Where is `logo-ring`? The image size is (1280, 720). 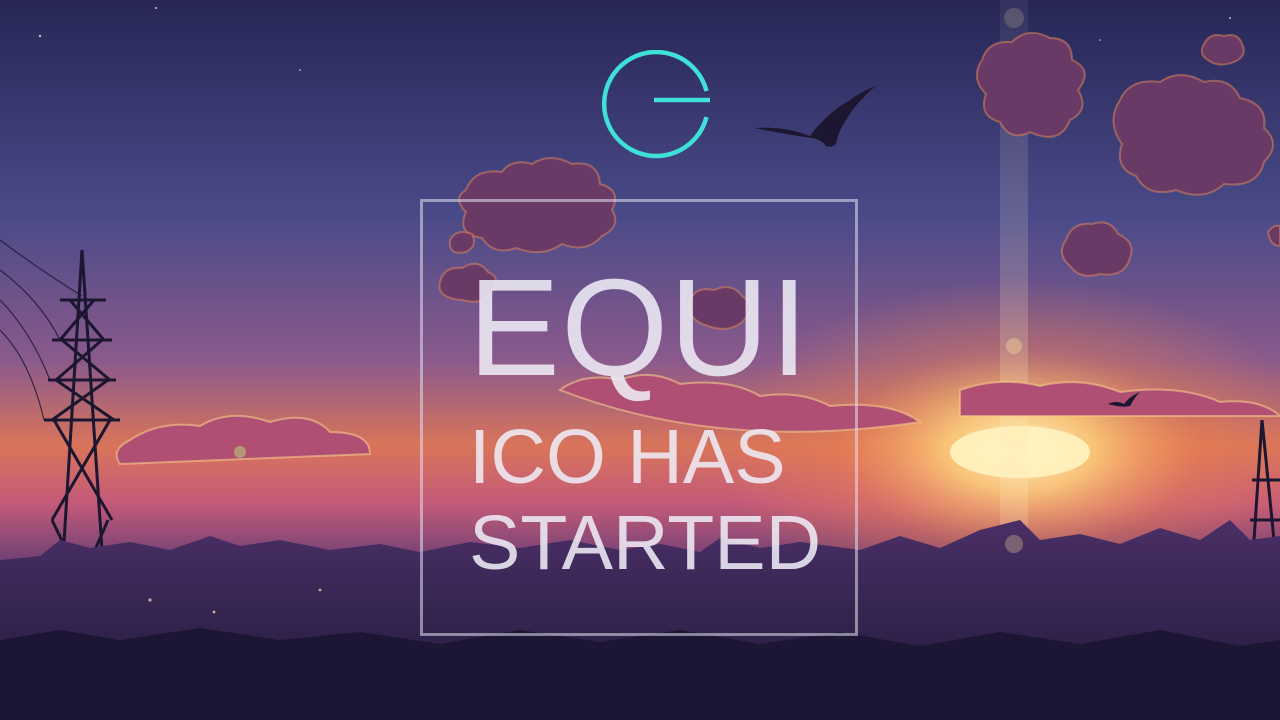 logo-ring is located at coordinates (655, 104).